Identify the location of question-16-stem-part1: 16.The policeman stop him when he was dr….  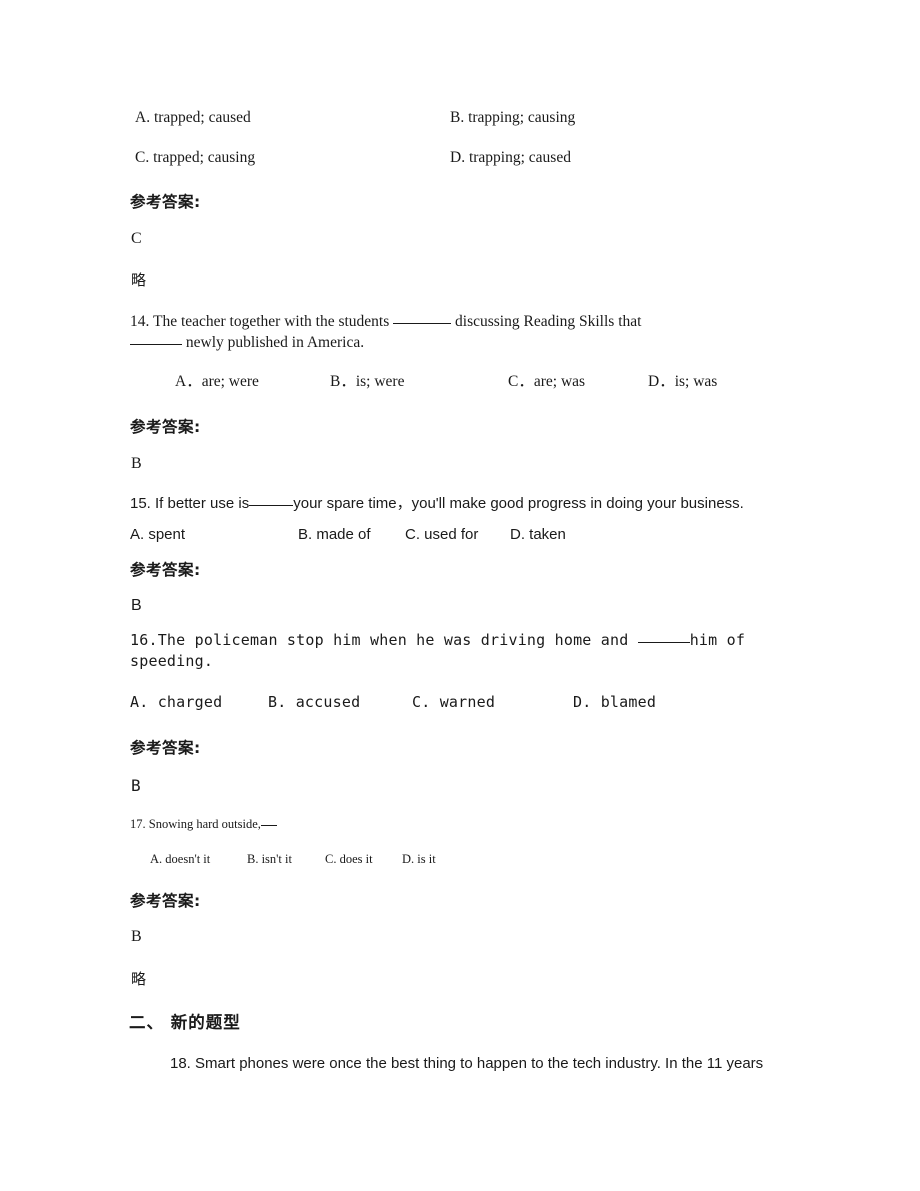
(379, 640).